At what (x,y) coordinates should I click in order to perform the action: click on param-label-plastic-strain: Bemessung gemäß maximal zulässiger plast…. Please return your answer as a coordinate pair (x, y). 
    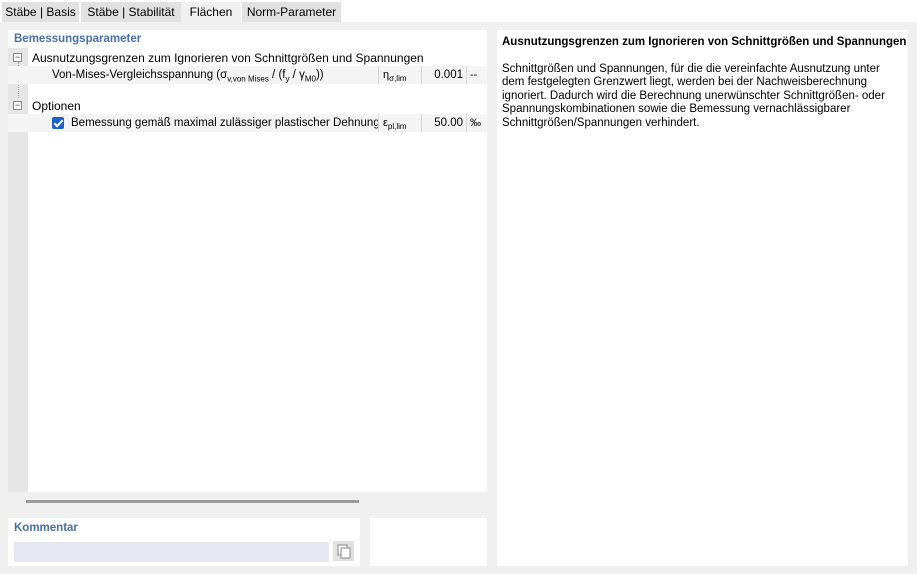
    Looking at the image, I should click on (225, 123).